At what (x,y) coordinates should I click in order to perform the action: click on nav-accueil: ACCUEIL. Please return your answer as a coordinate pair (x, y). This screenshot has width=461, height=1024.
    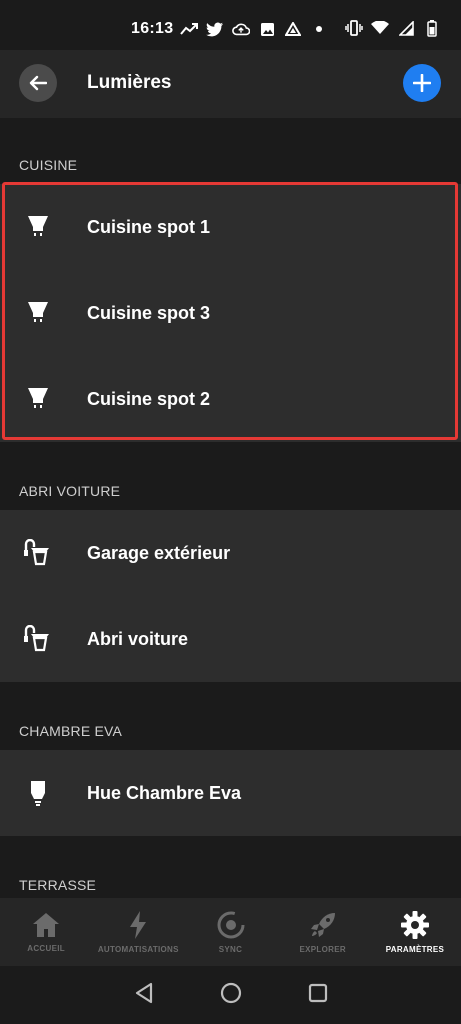
    Looking at the image, I should click on (46, 932).